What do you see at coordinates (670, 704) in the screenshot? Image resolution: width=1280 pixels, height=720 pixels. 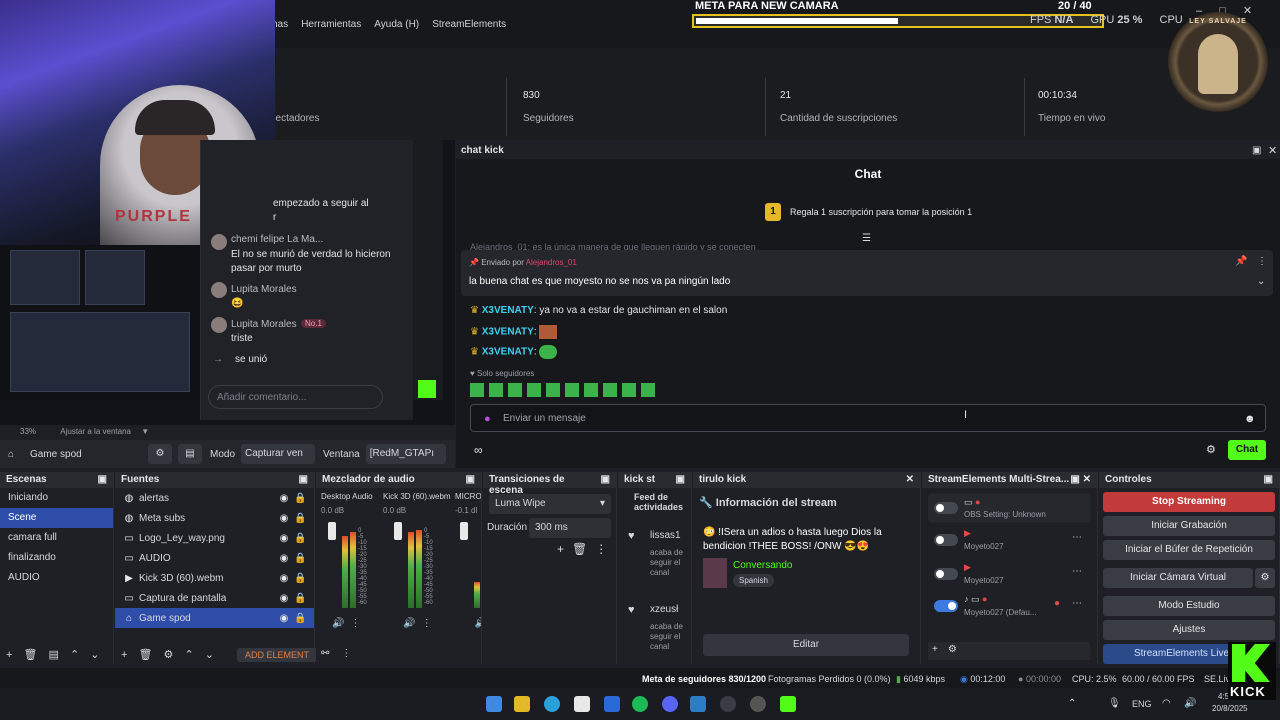 I see `discord-icon` at bounding box center [670, 704].